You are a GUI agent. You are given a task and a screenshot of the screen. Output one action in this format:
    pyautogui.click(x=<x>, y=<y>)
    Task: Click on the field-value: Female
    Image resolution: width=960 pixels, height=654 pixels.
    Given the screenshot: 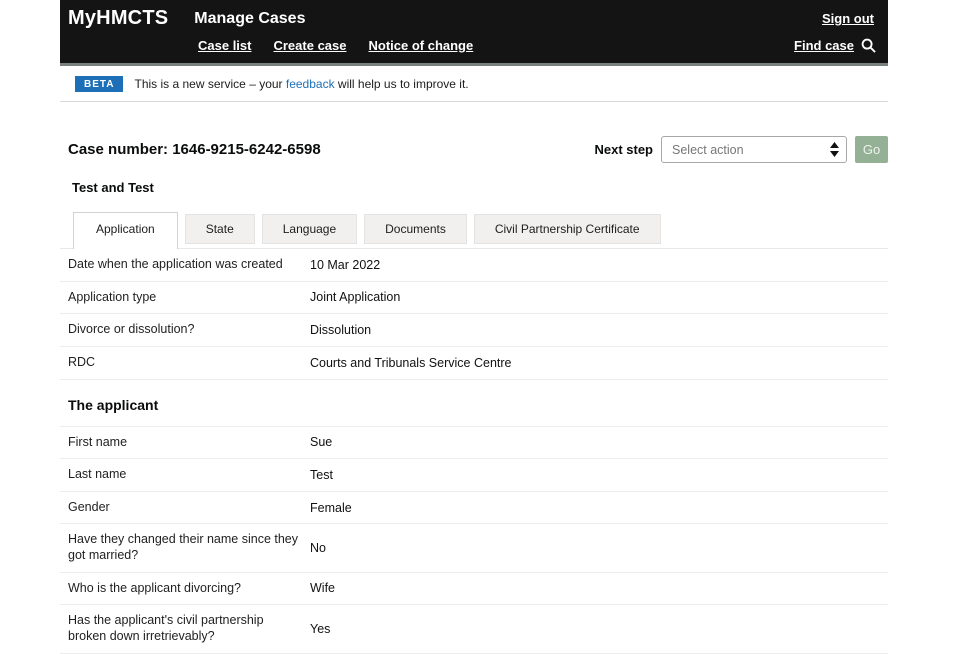 What is the action you would take?
    pyautogui.click(x=331, y=507)
    